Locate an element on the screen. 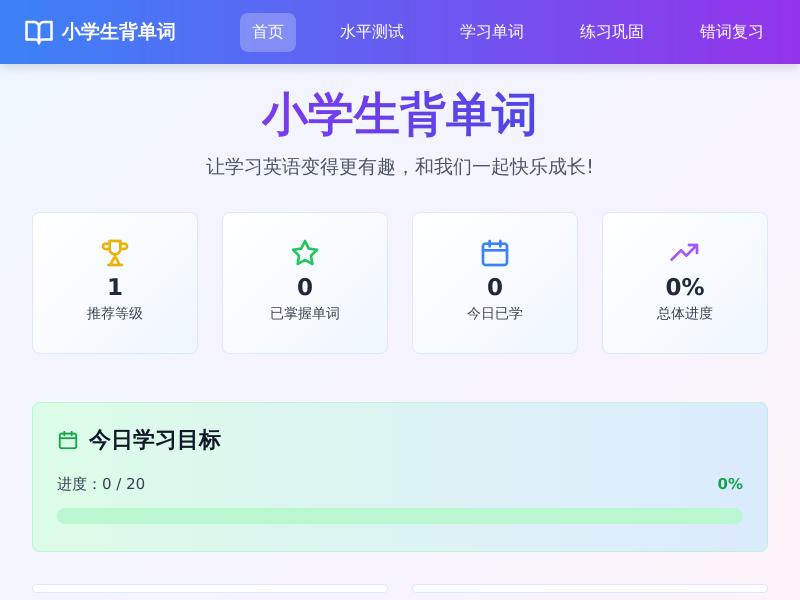 Image resolution: width=800 pixels, height=600 pixels. stat-value: 0% is located at coordinates (685, 288).